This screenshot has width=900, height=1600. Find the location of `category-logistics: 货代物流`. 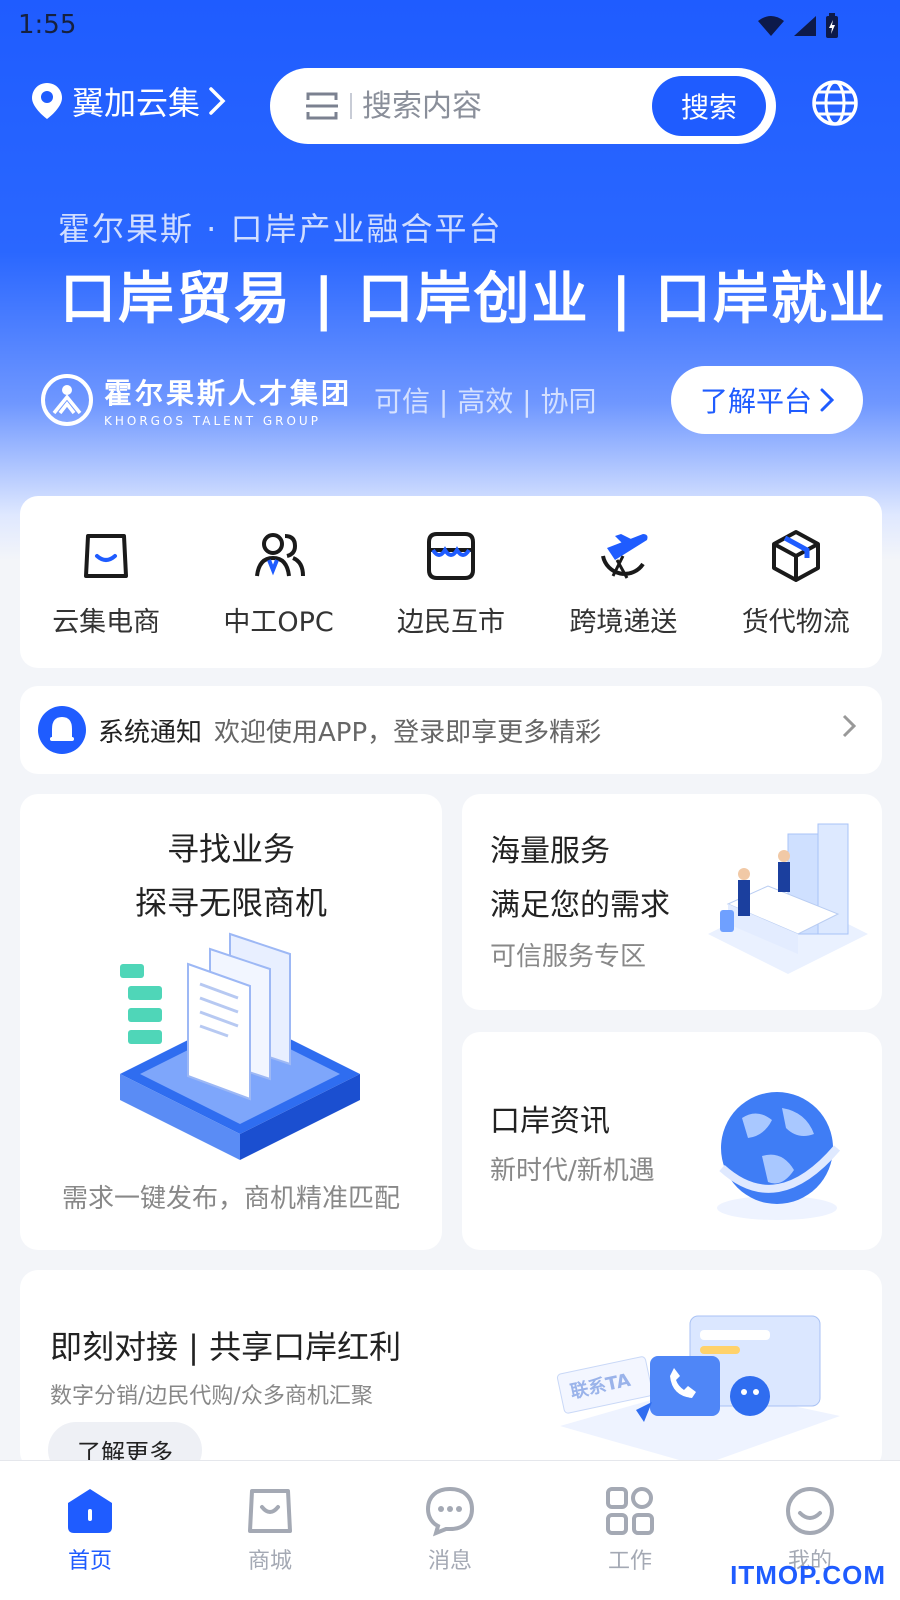

category-logistics: 货代物流 is located at coordinates (796, 582).